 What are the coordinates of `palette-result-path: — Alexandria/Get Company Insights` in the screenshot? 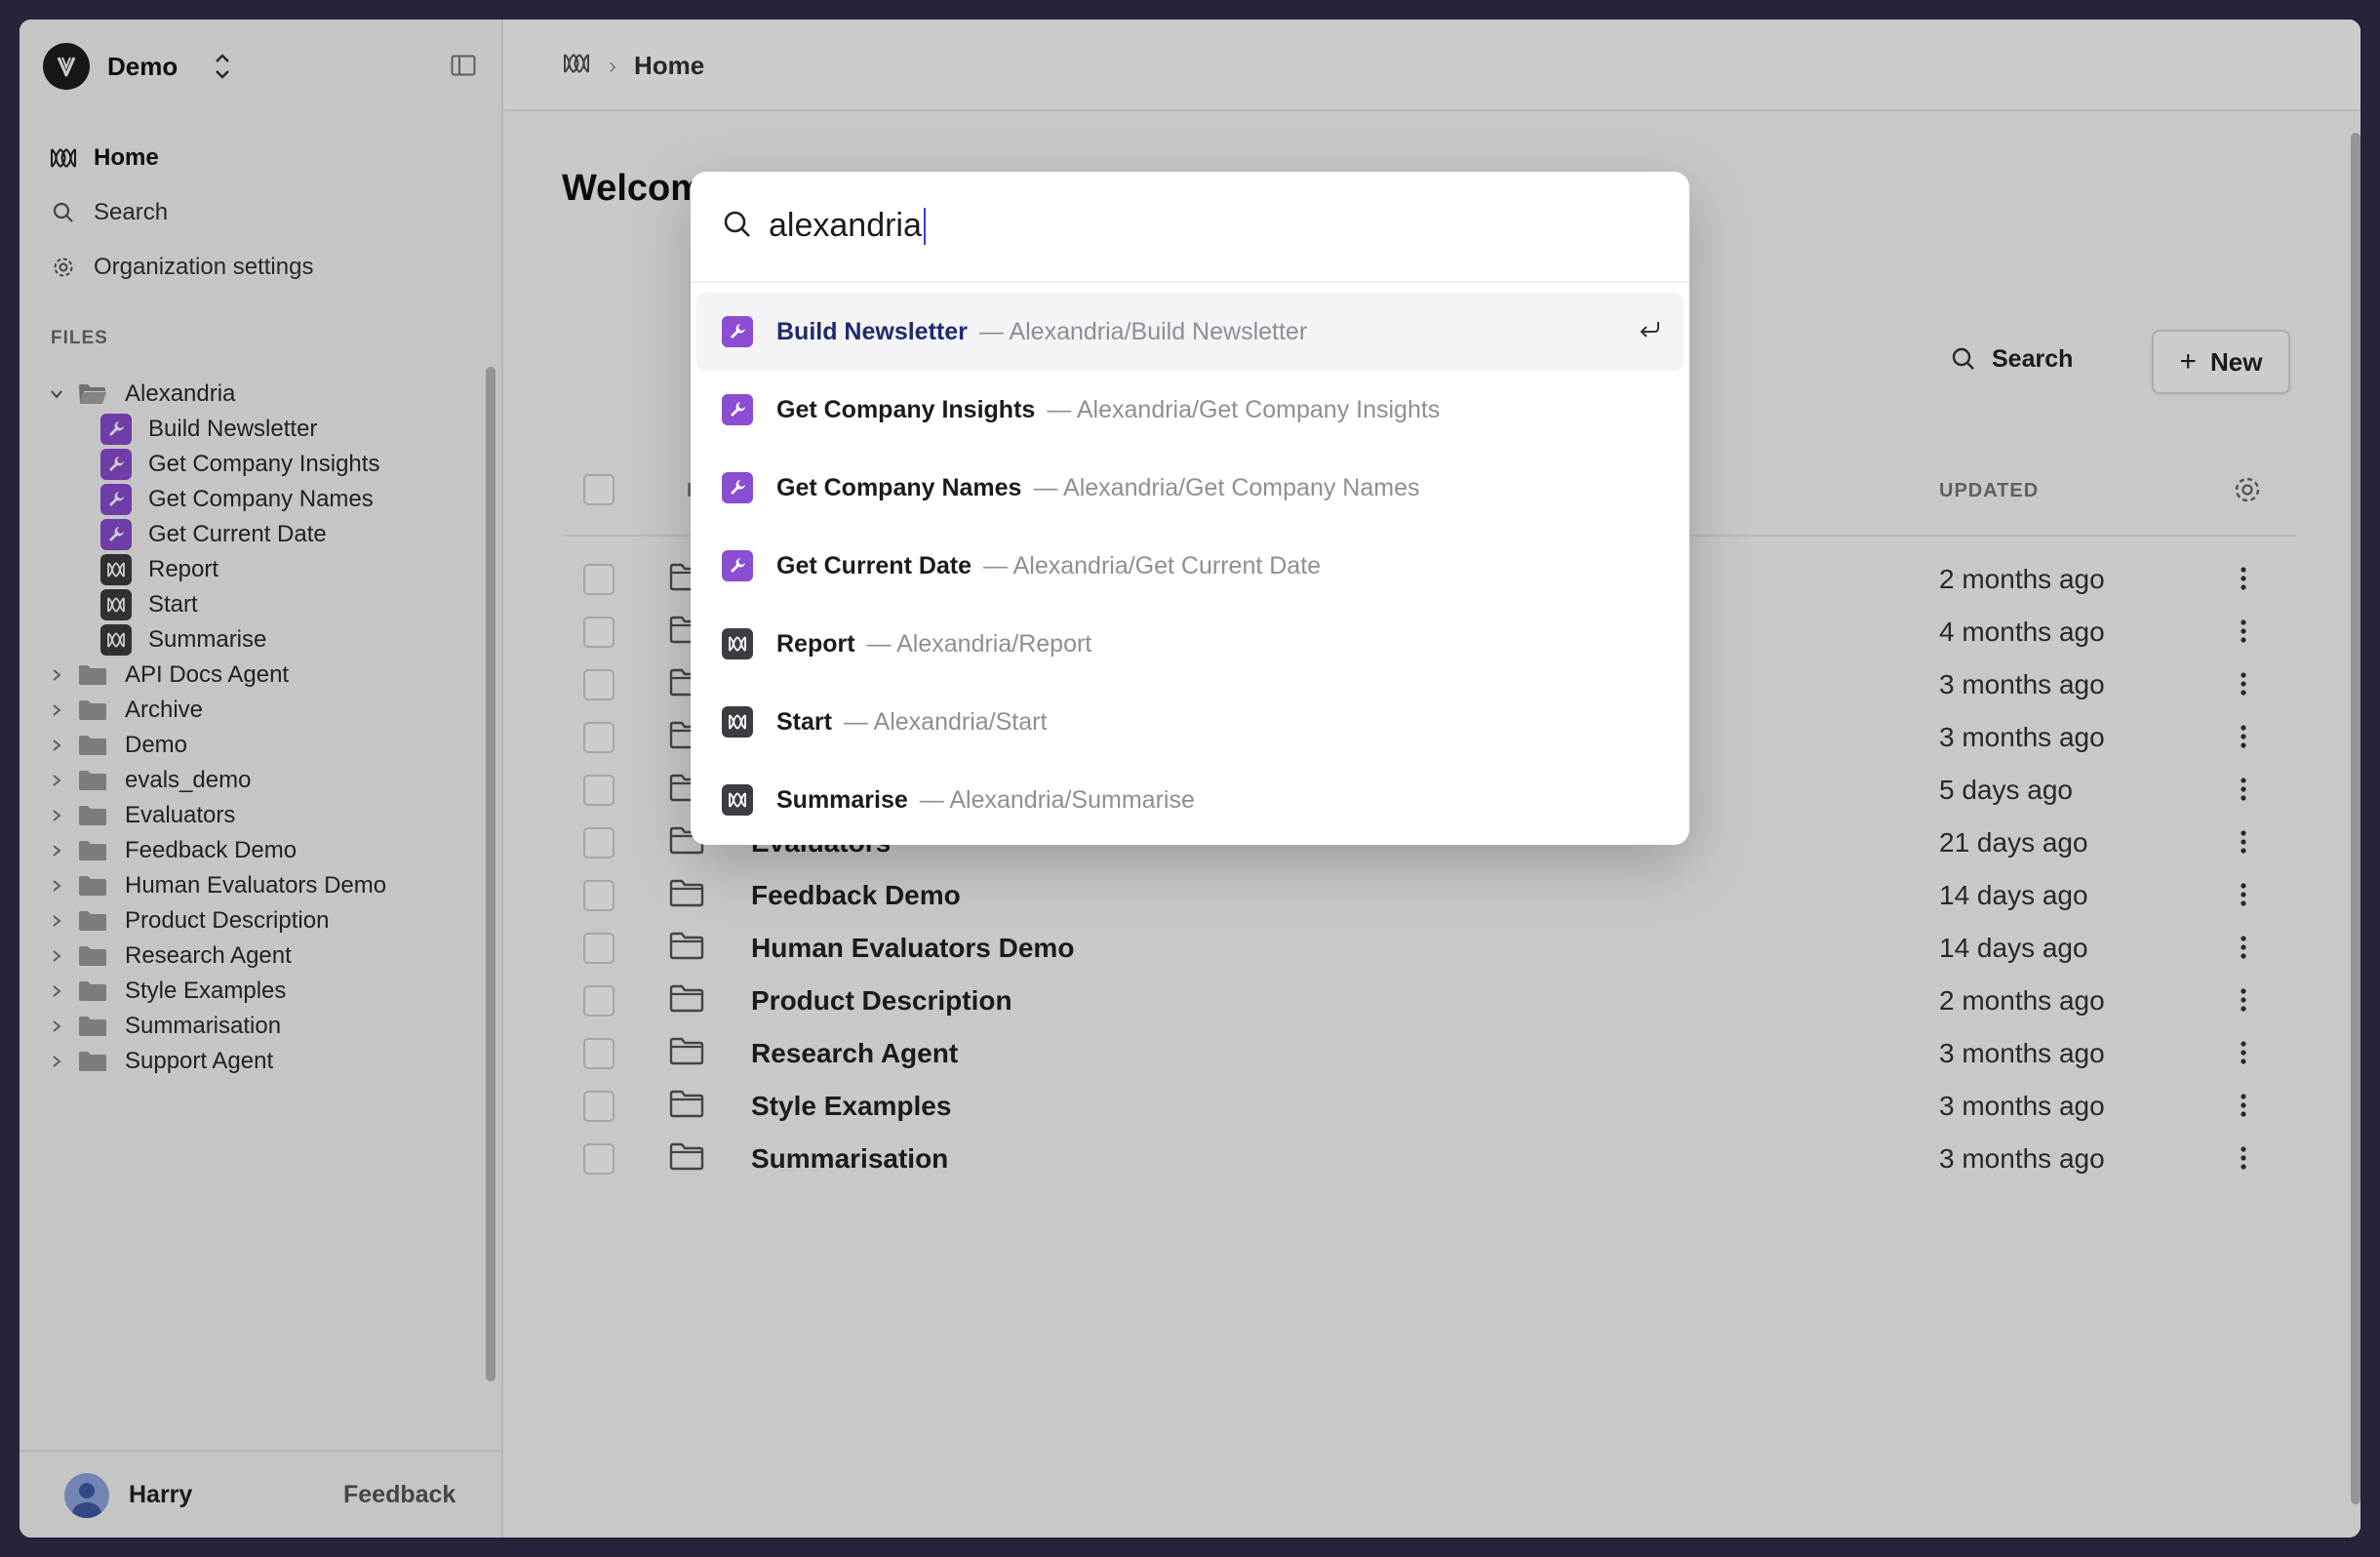 It's located at (1244, 409).